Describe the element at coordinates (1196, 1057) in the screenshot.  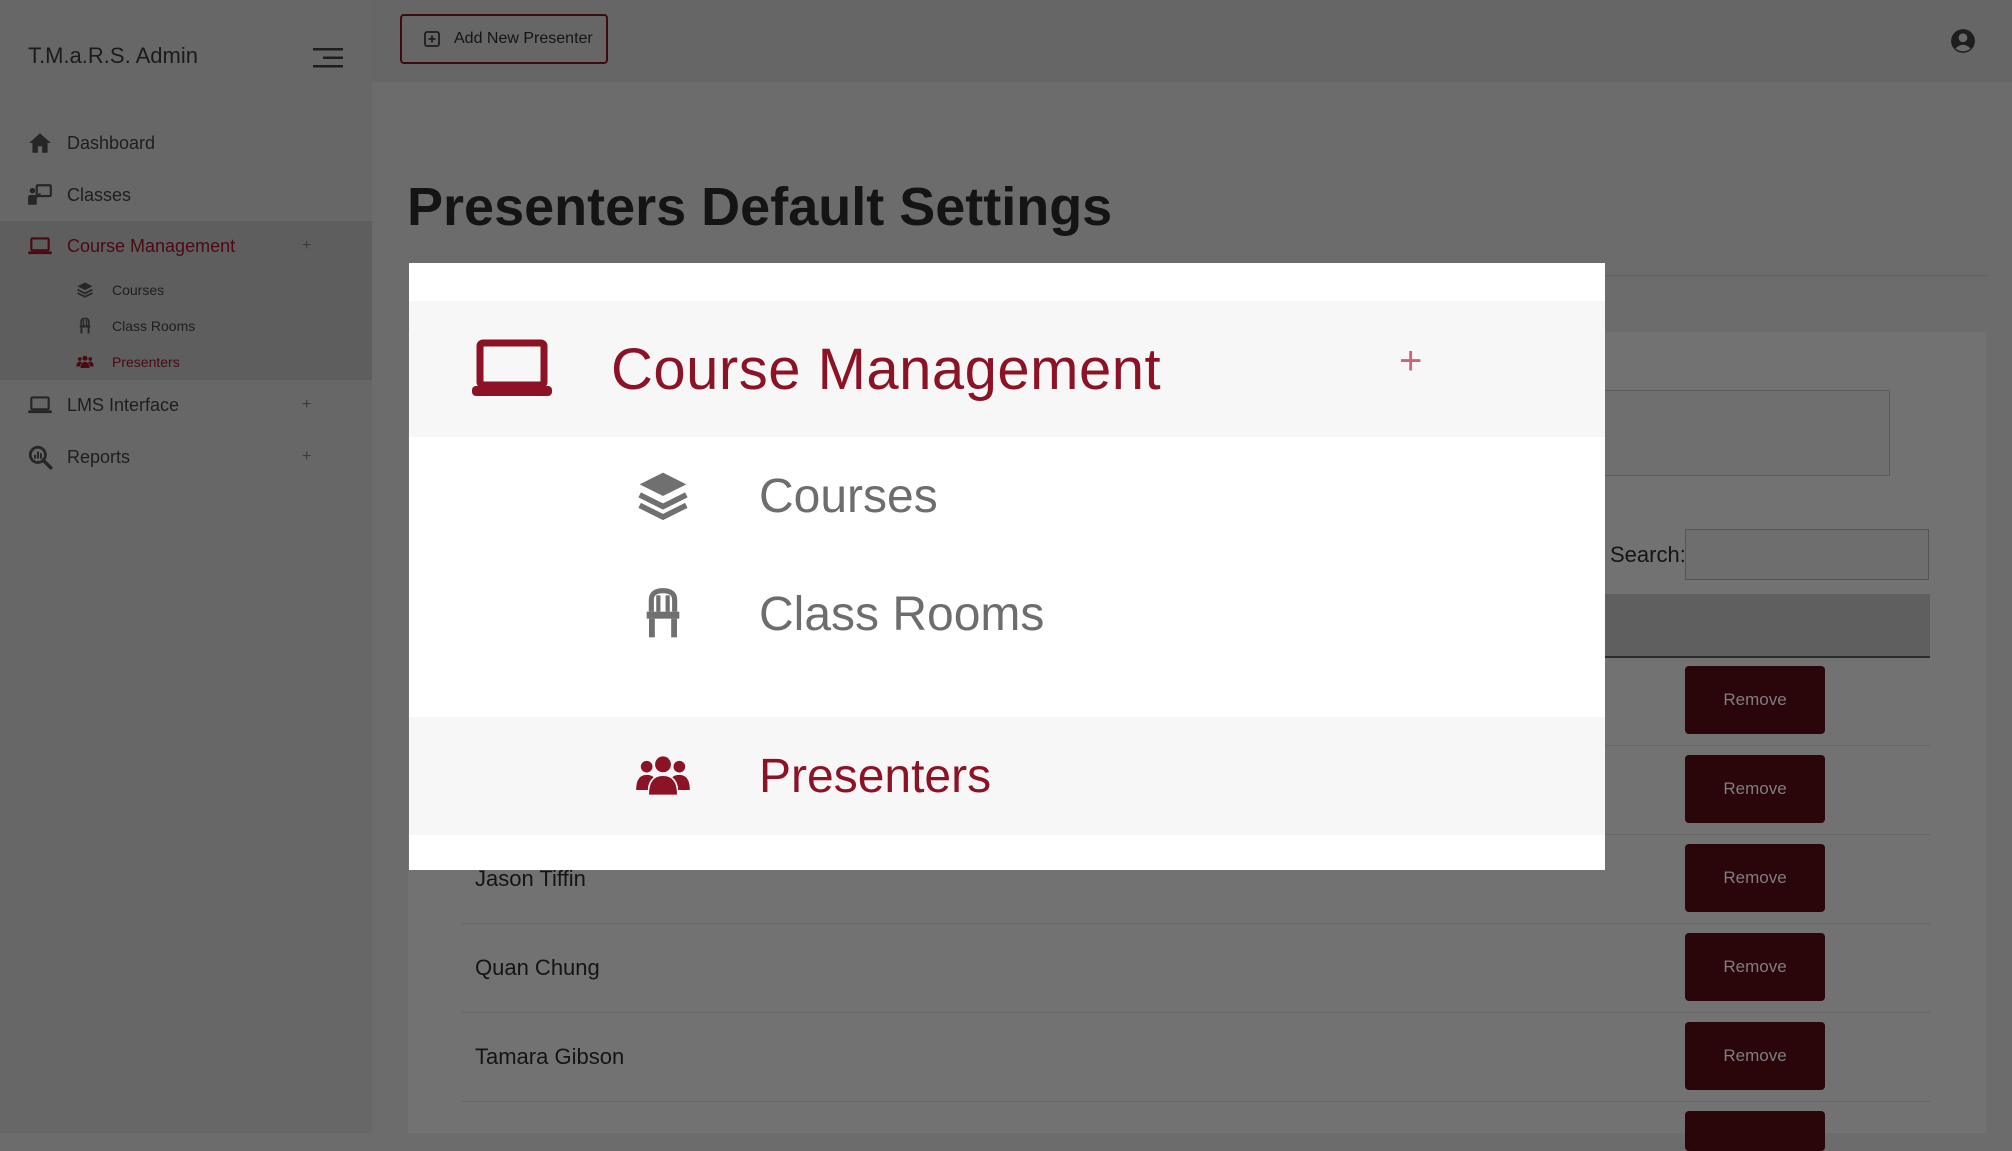
I see `table-row: Tamara Gibson Remove` at that location.